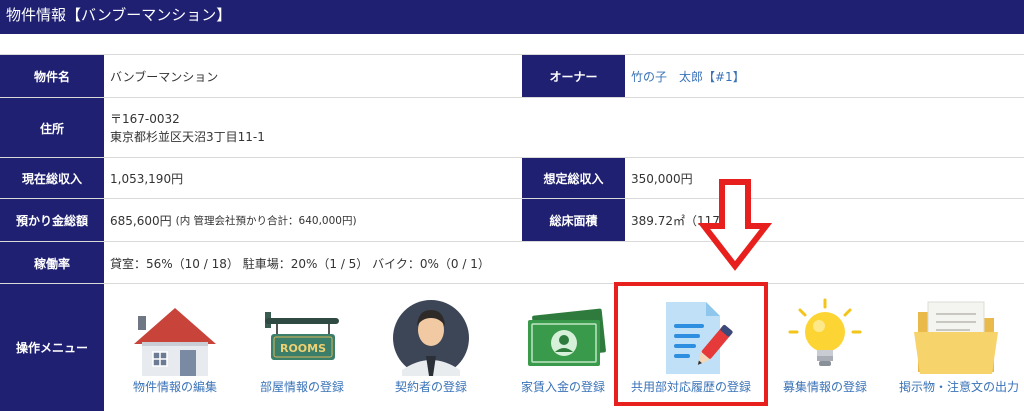  I want to click on menu-register-recruitment-label: 募集情報の登録, so click(824, 387).